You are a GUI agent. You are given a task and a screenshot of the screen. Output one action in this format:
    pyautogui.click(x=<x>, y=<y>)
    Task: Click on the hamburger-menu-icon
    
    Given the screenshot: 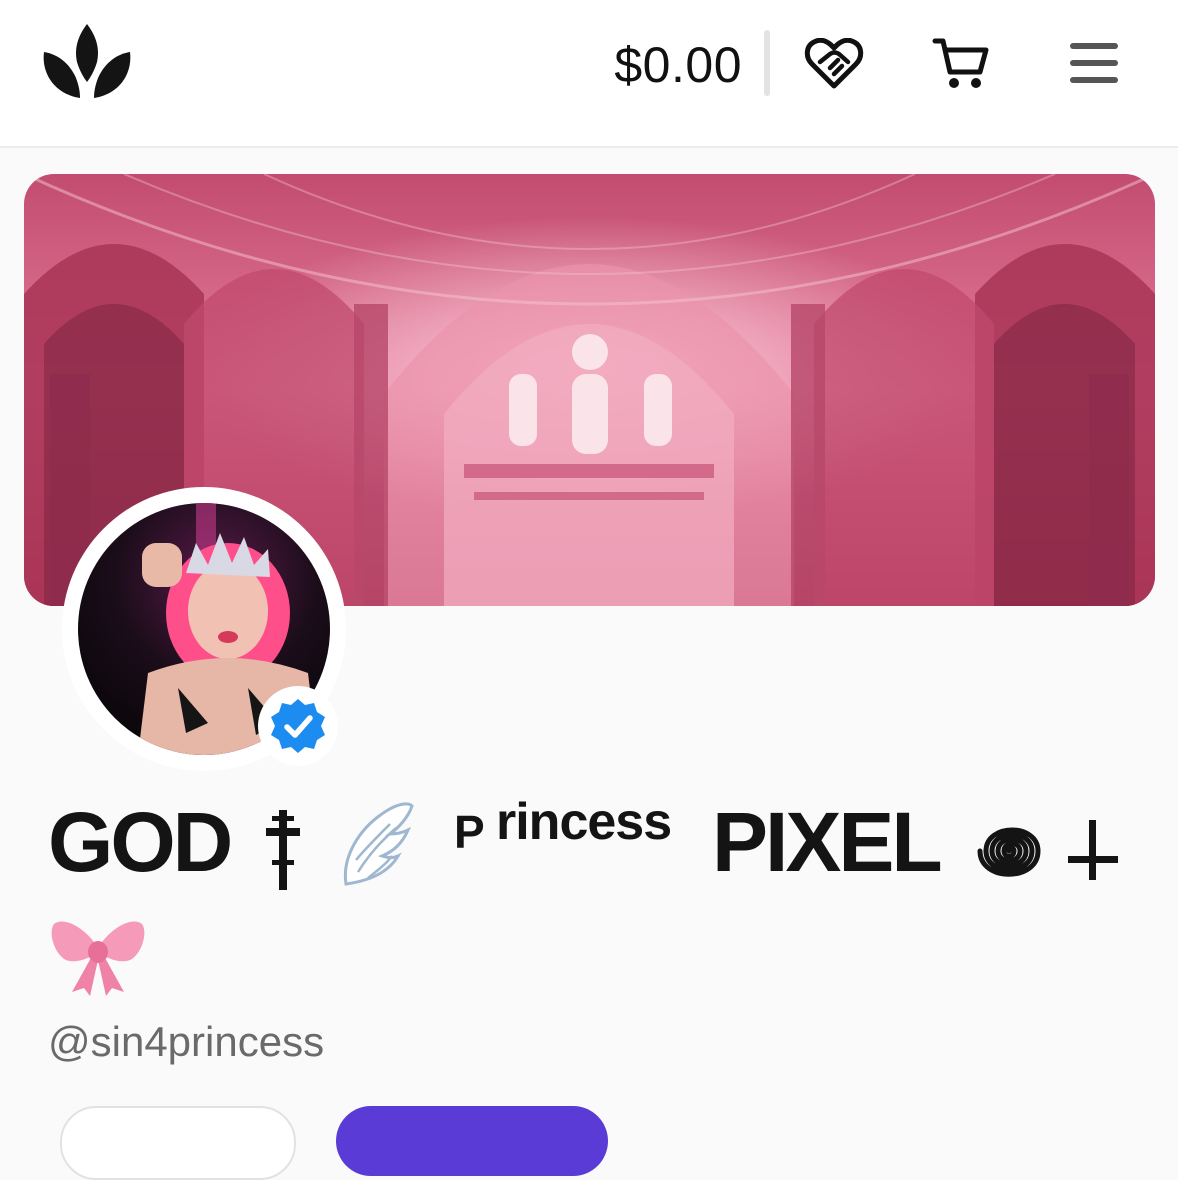 What is the action you would take?
    pyautogui.click(x=1094, y=63)
    